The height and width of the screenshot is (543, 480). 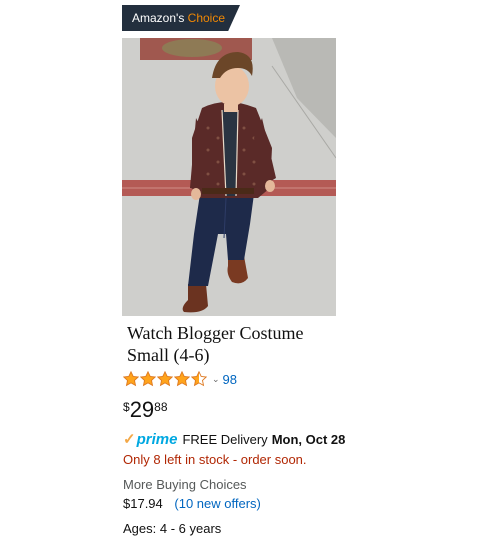 What do you see at coordinates (168, 355) in the screenshot?
I see `product-title-line2: Small (4-6)` at bounding box center [168, 355].